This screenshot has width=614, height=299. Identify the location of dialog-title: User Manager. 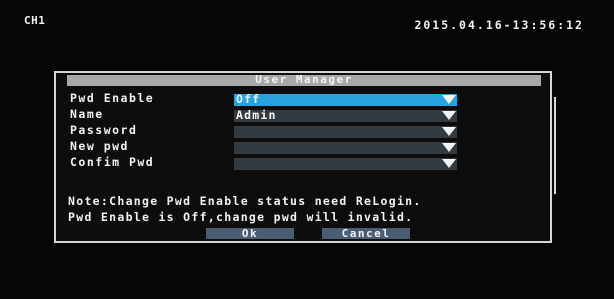
(304, 79).